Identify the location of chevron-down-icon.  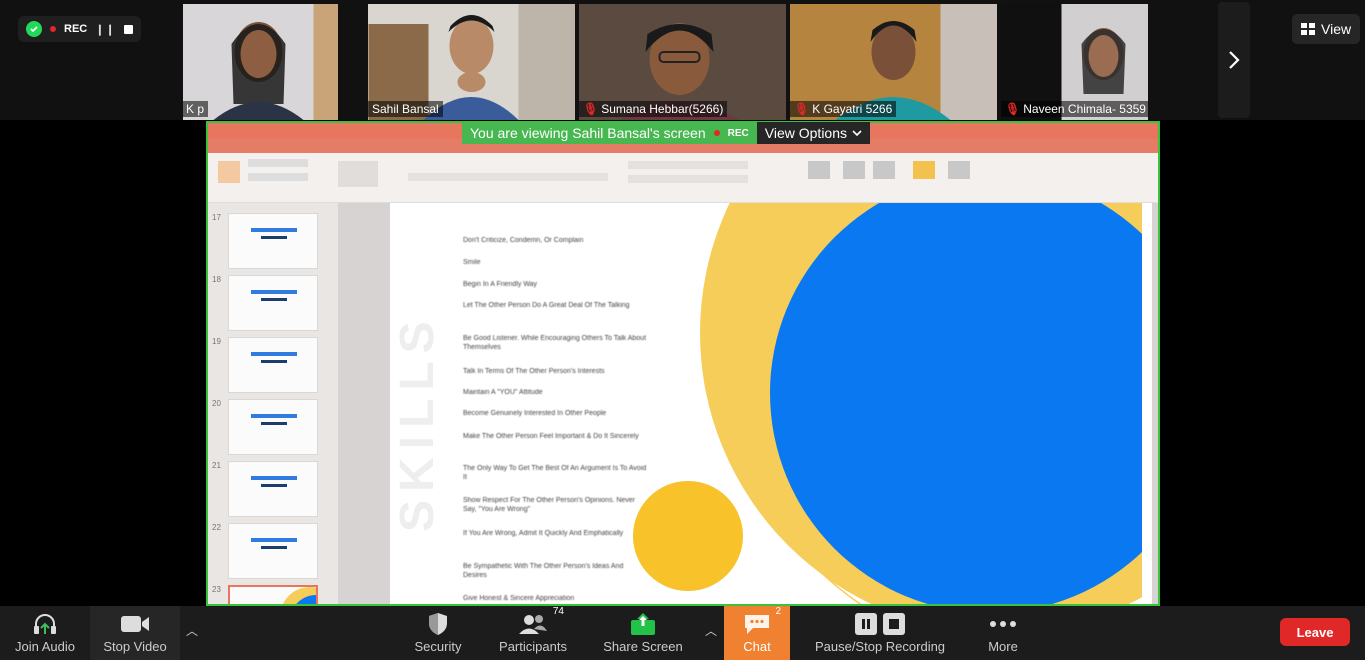
(857, 132).